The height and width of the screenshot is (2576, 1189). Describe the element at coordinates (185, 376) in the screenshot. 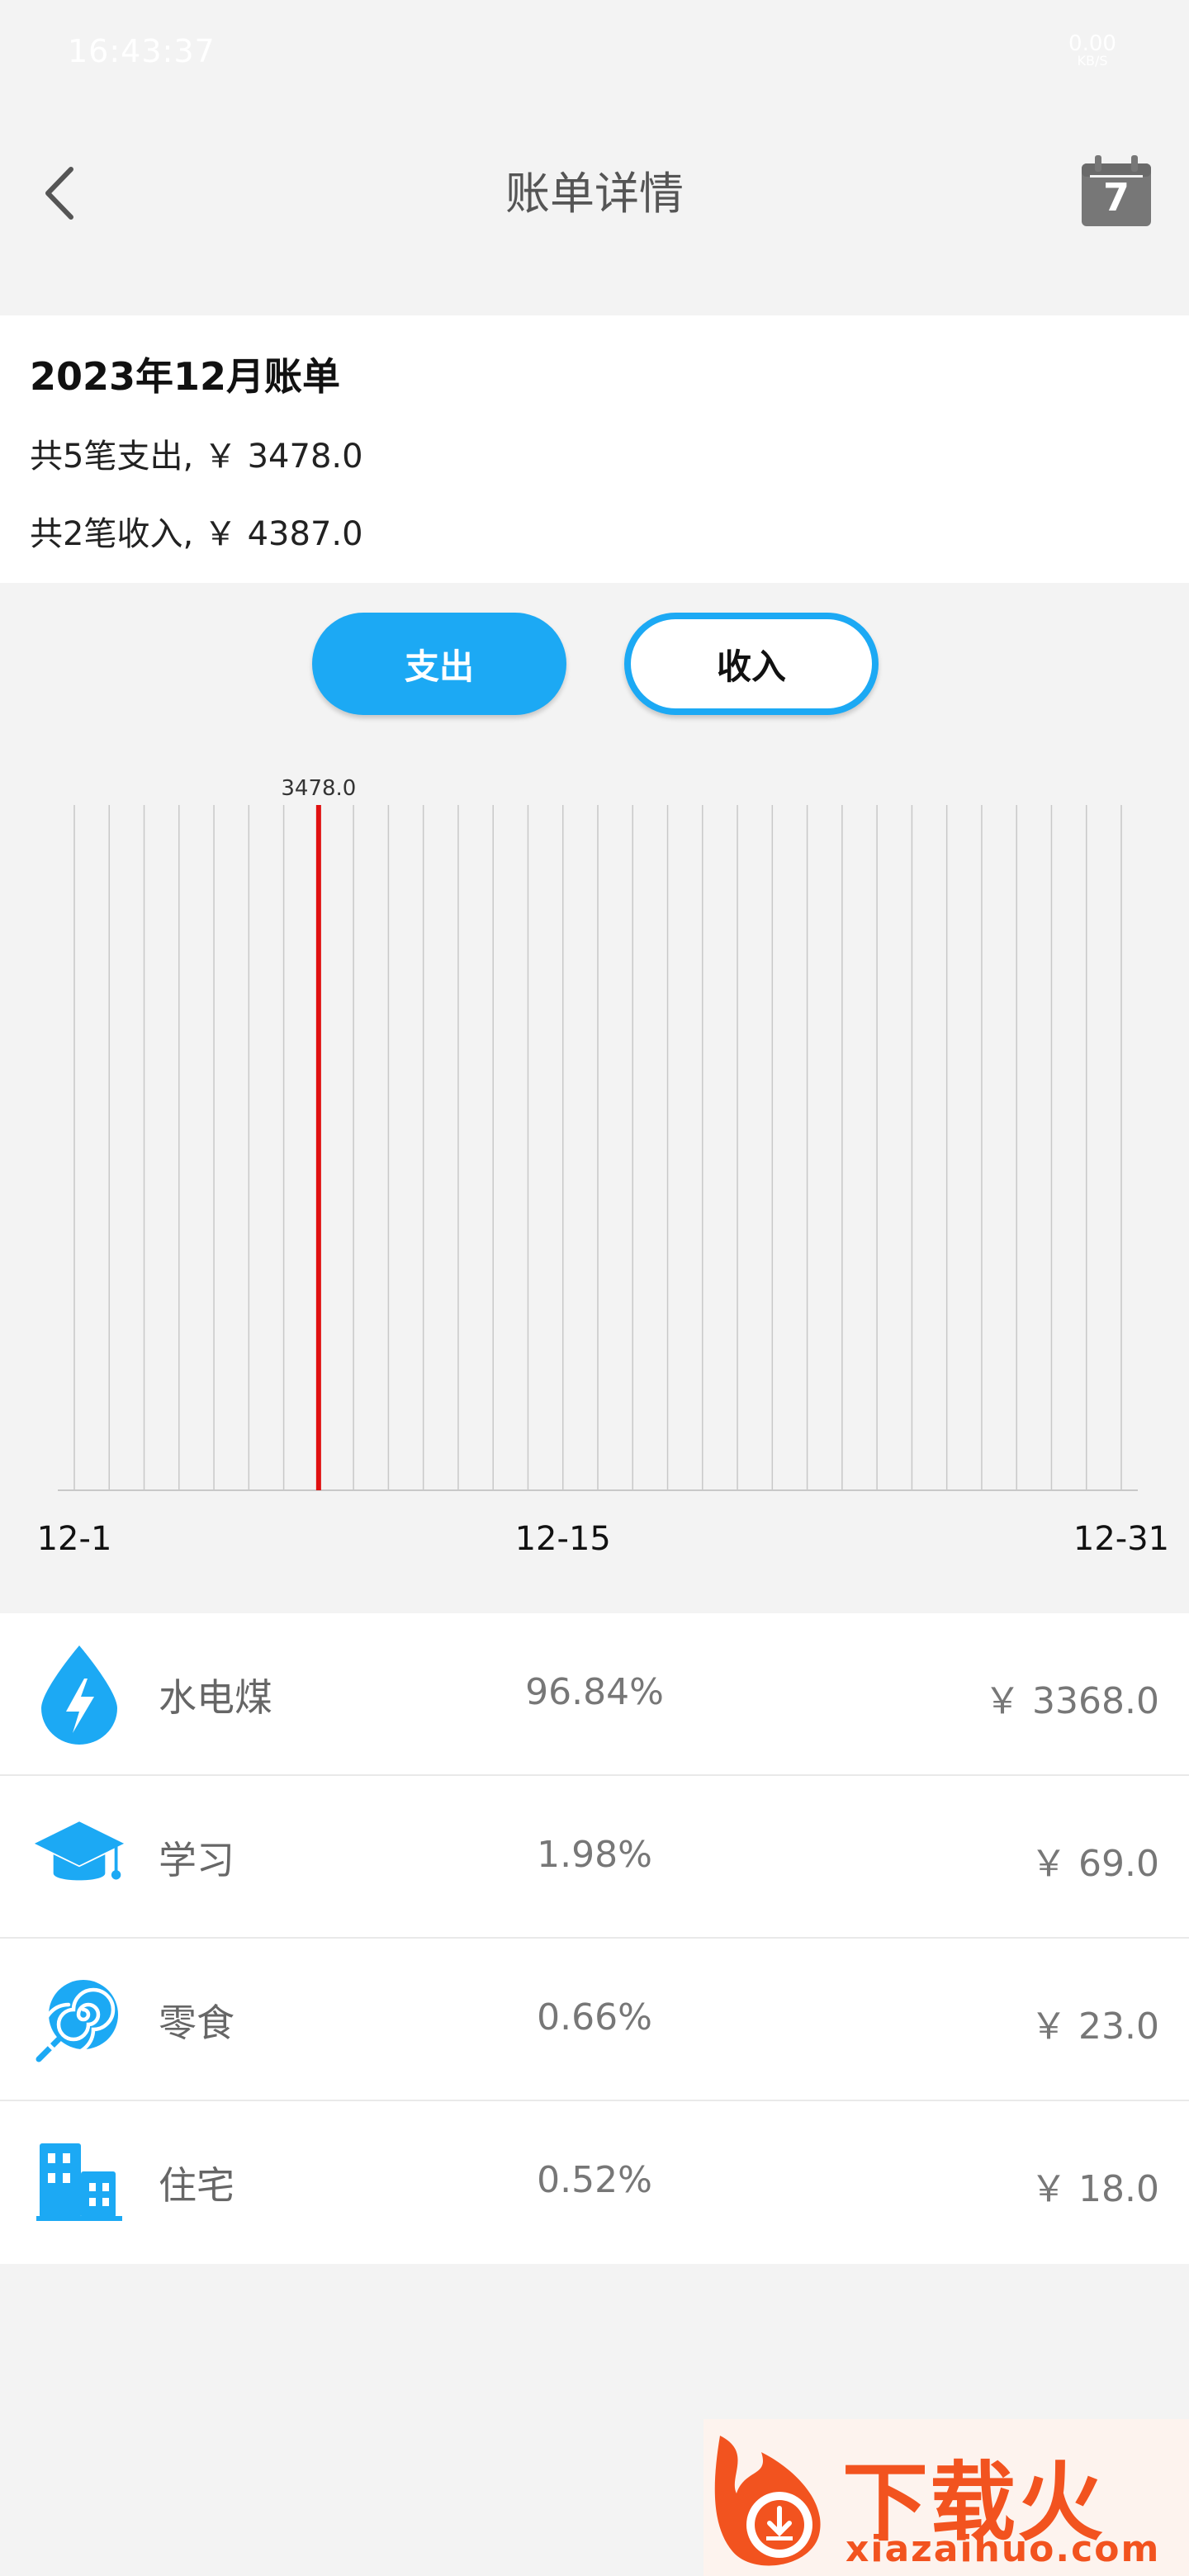

I see `summary-title: 2023年12月账单` at that location.